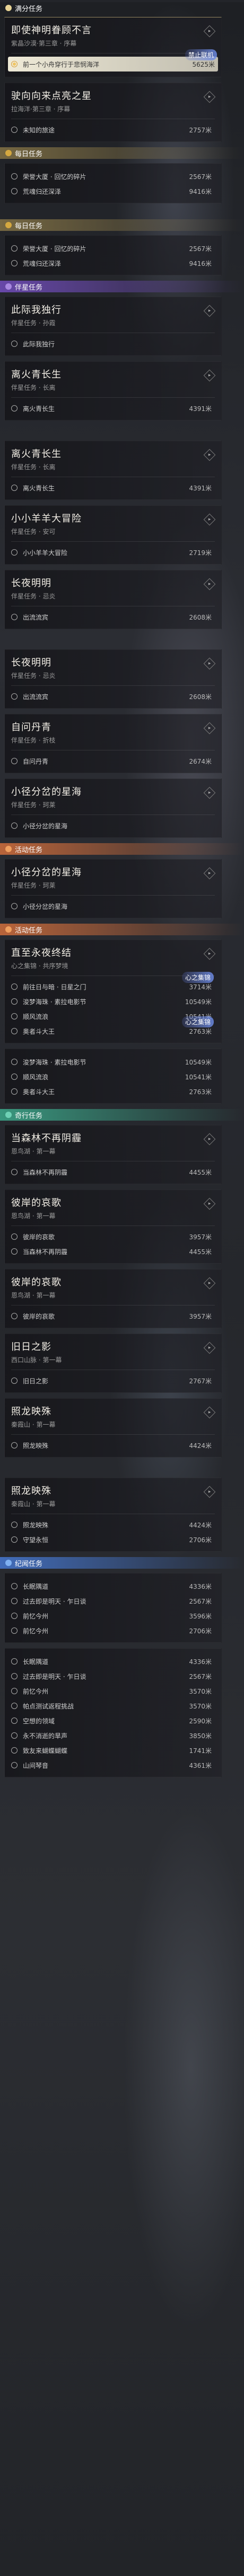 The height and width of the screenshot is (2576, 244). I want to click on quest-title: 离火青长生, so click(36, 374).